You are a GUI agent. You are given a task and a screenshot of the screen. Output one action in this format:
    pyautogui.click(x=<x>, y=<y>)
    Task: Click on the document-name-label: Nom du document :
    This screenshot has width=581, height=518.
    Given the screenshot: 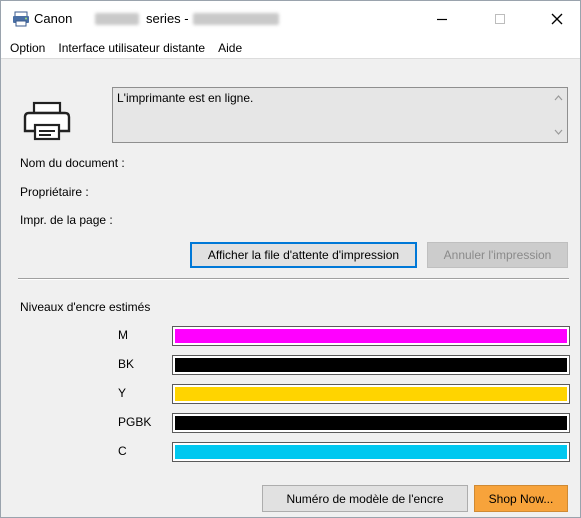 What is the action you would take?
    pyautogui.click(x=72, y=163)
    